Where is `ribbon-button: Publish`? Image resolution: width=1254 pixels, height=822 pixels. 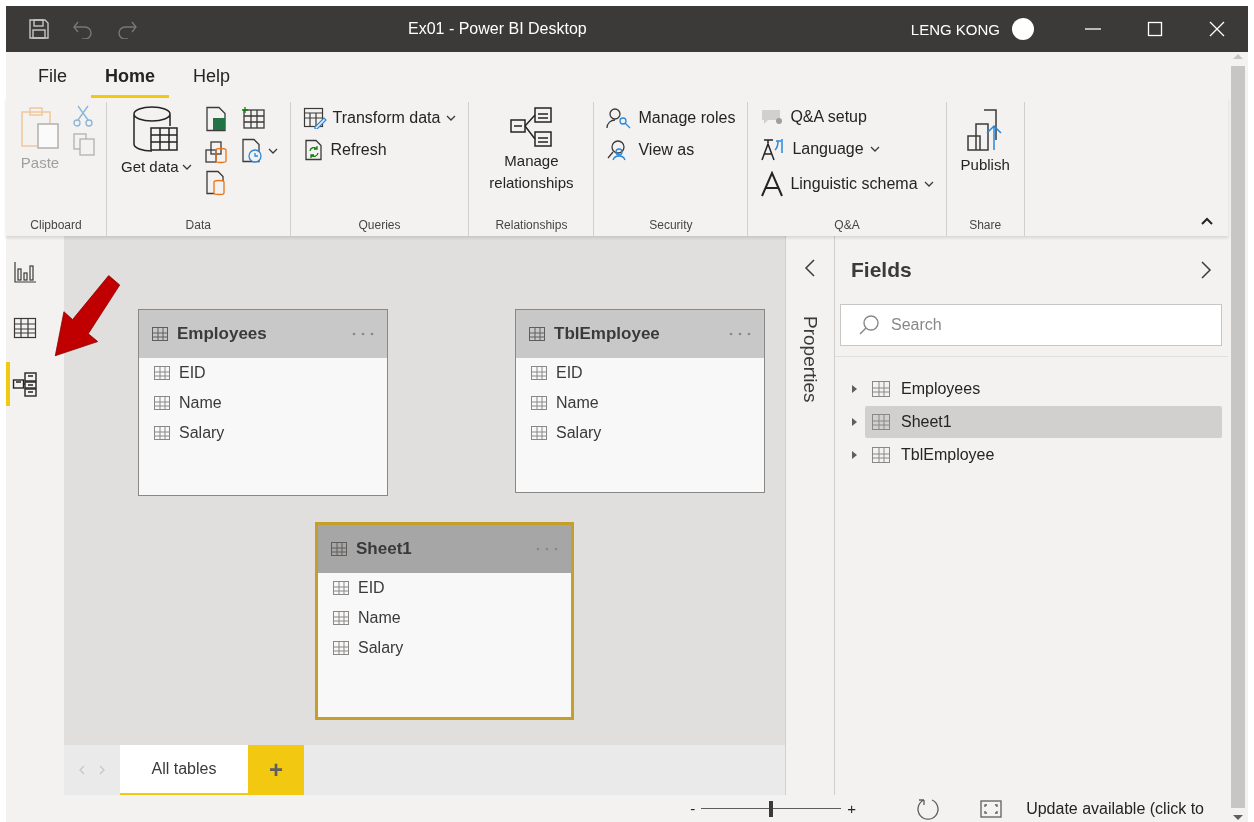
ribbon-button: Publish is located at coordinates (985, 141).